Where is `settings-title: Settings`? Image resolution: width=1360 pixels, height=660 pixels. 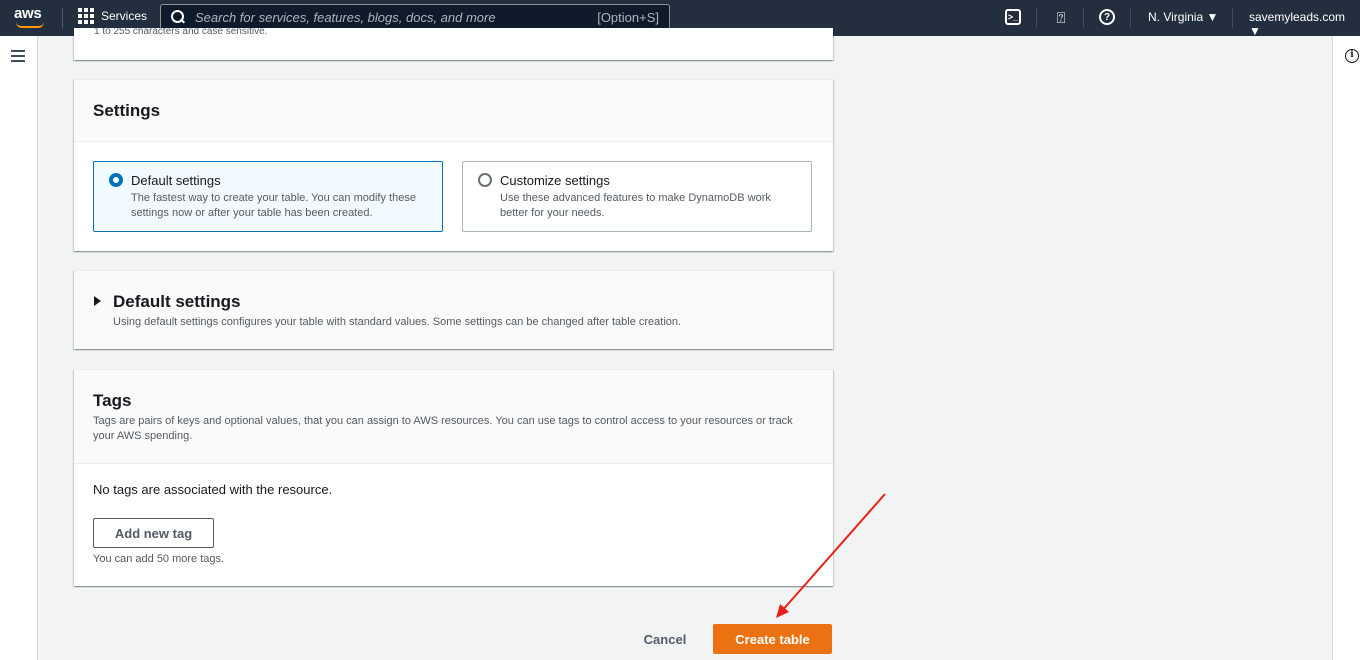
settings-title: Settings is located at coordinates (127, 110).